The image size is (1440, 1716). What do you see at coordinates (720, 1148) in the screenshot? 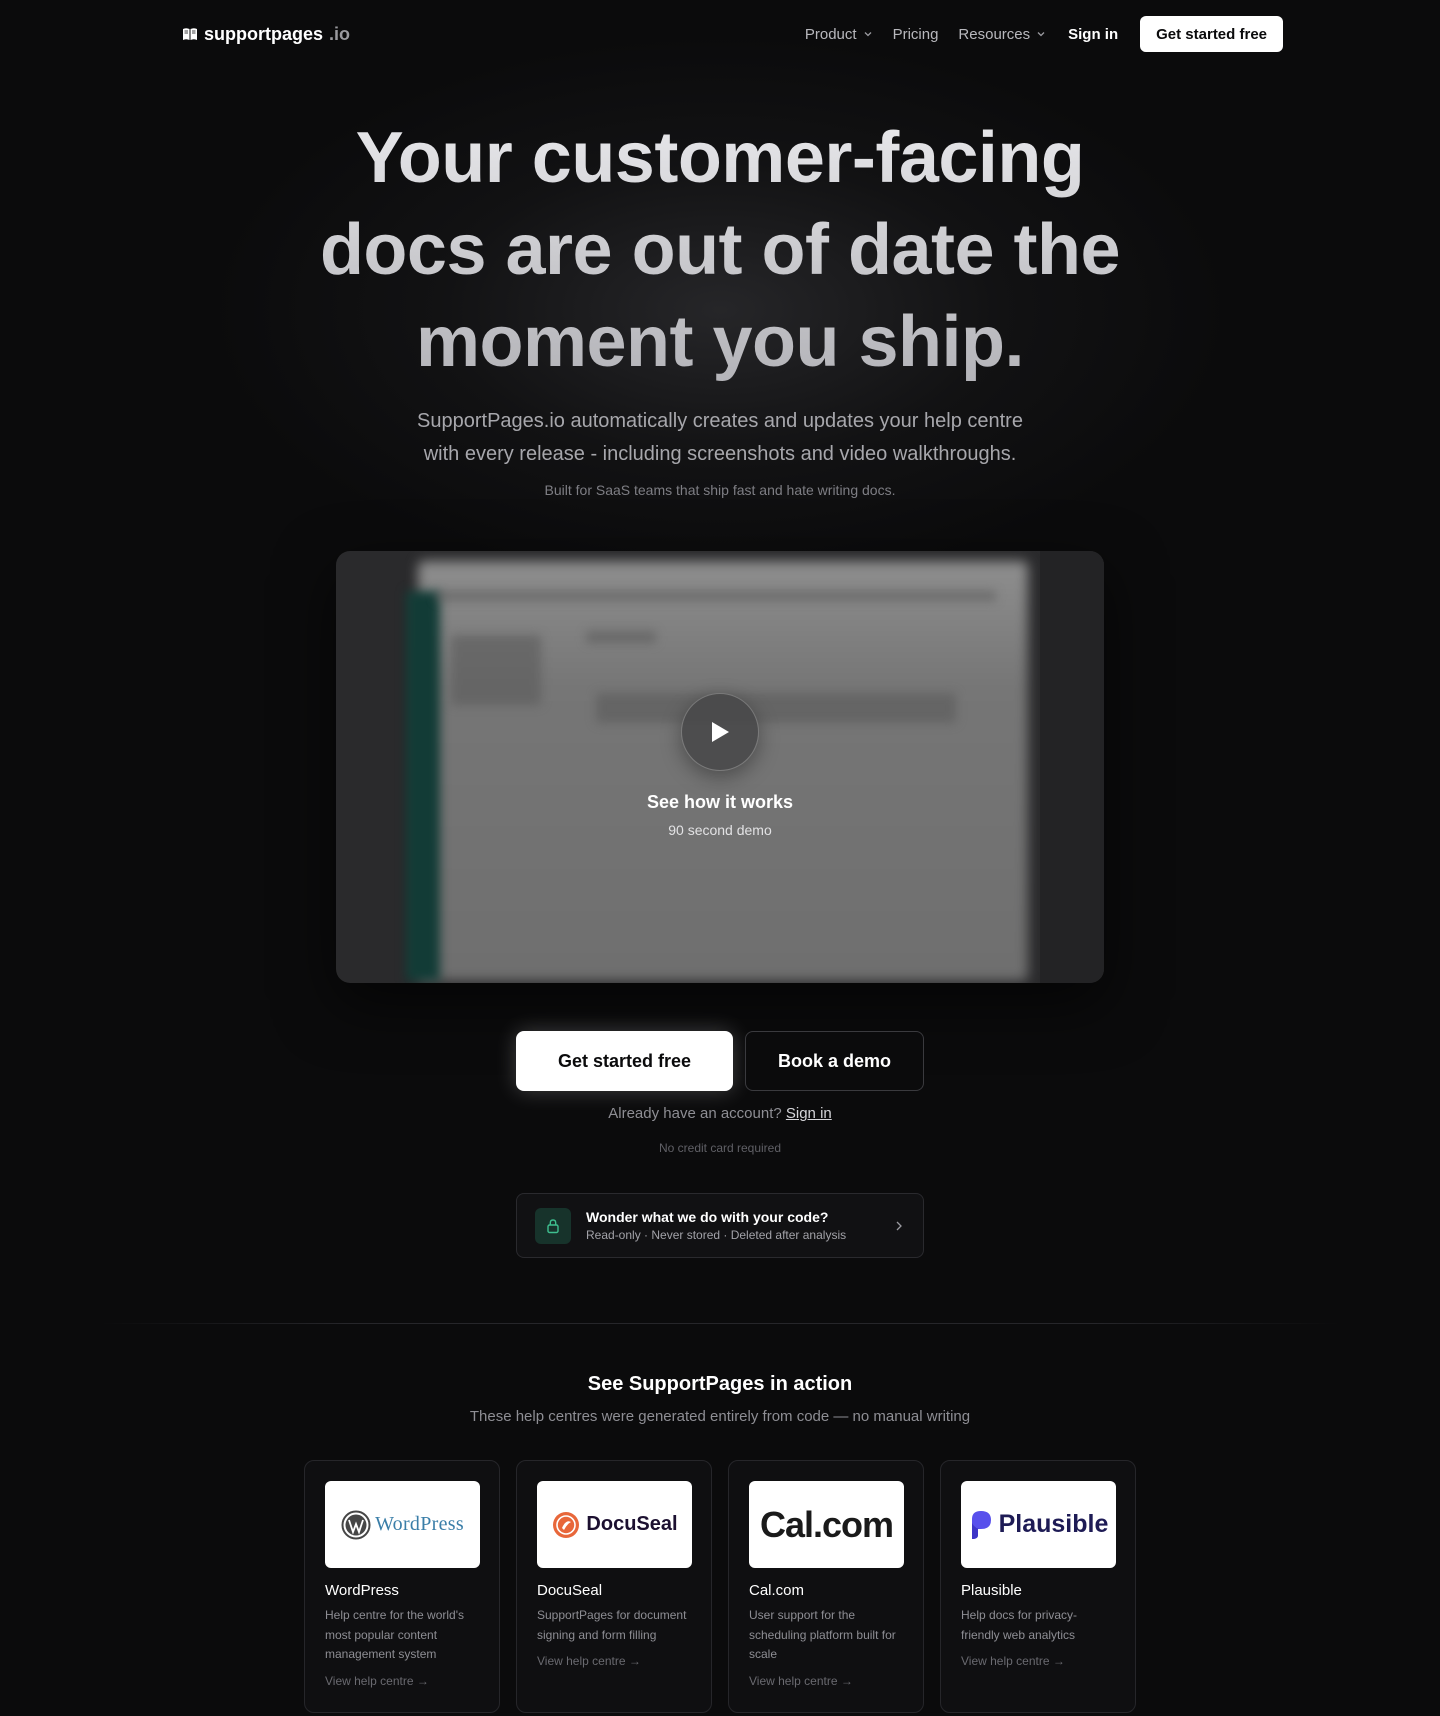
I see `no-credit-card-note: No credit card required` at bounding box center [720, 1148].